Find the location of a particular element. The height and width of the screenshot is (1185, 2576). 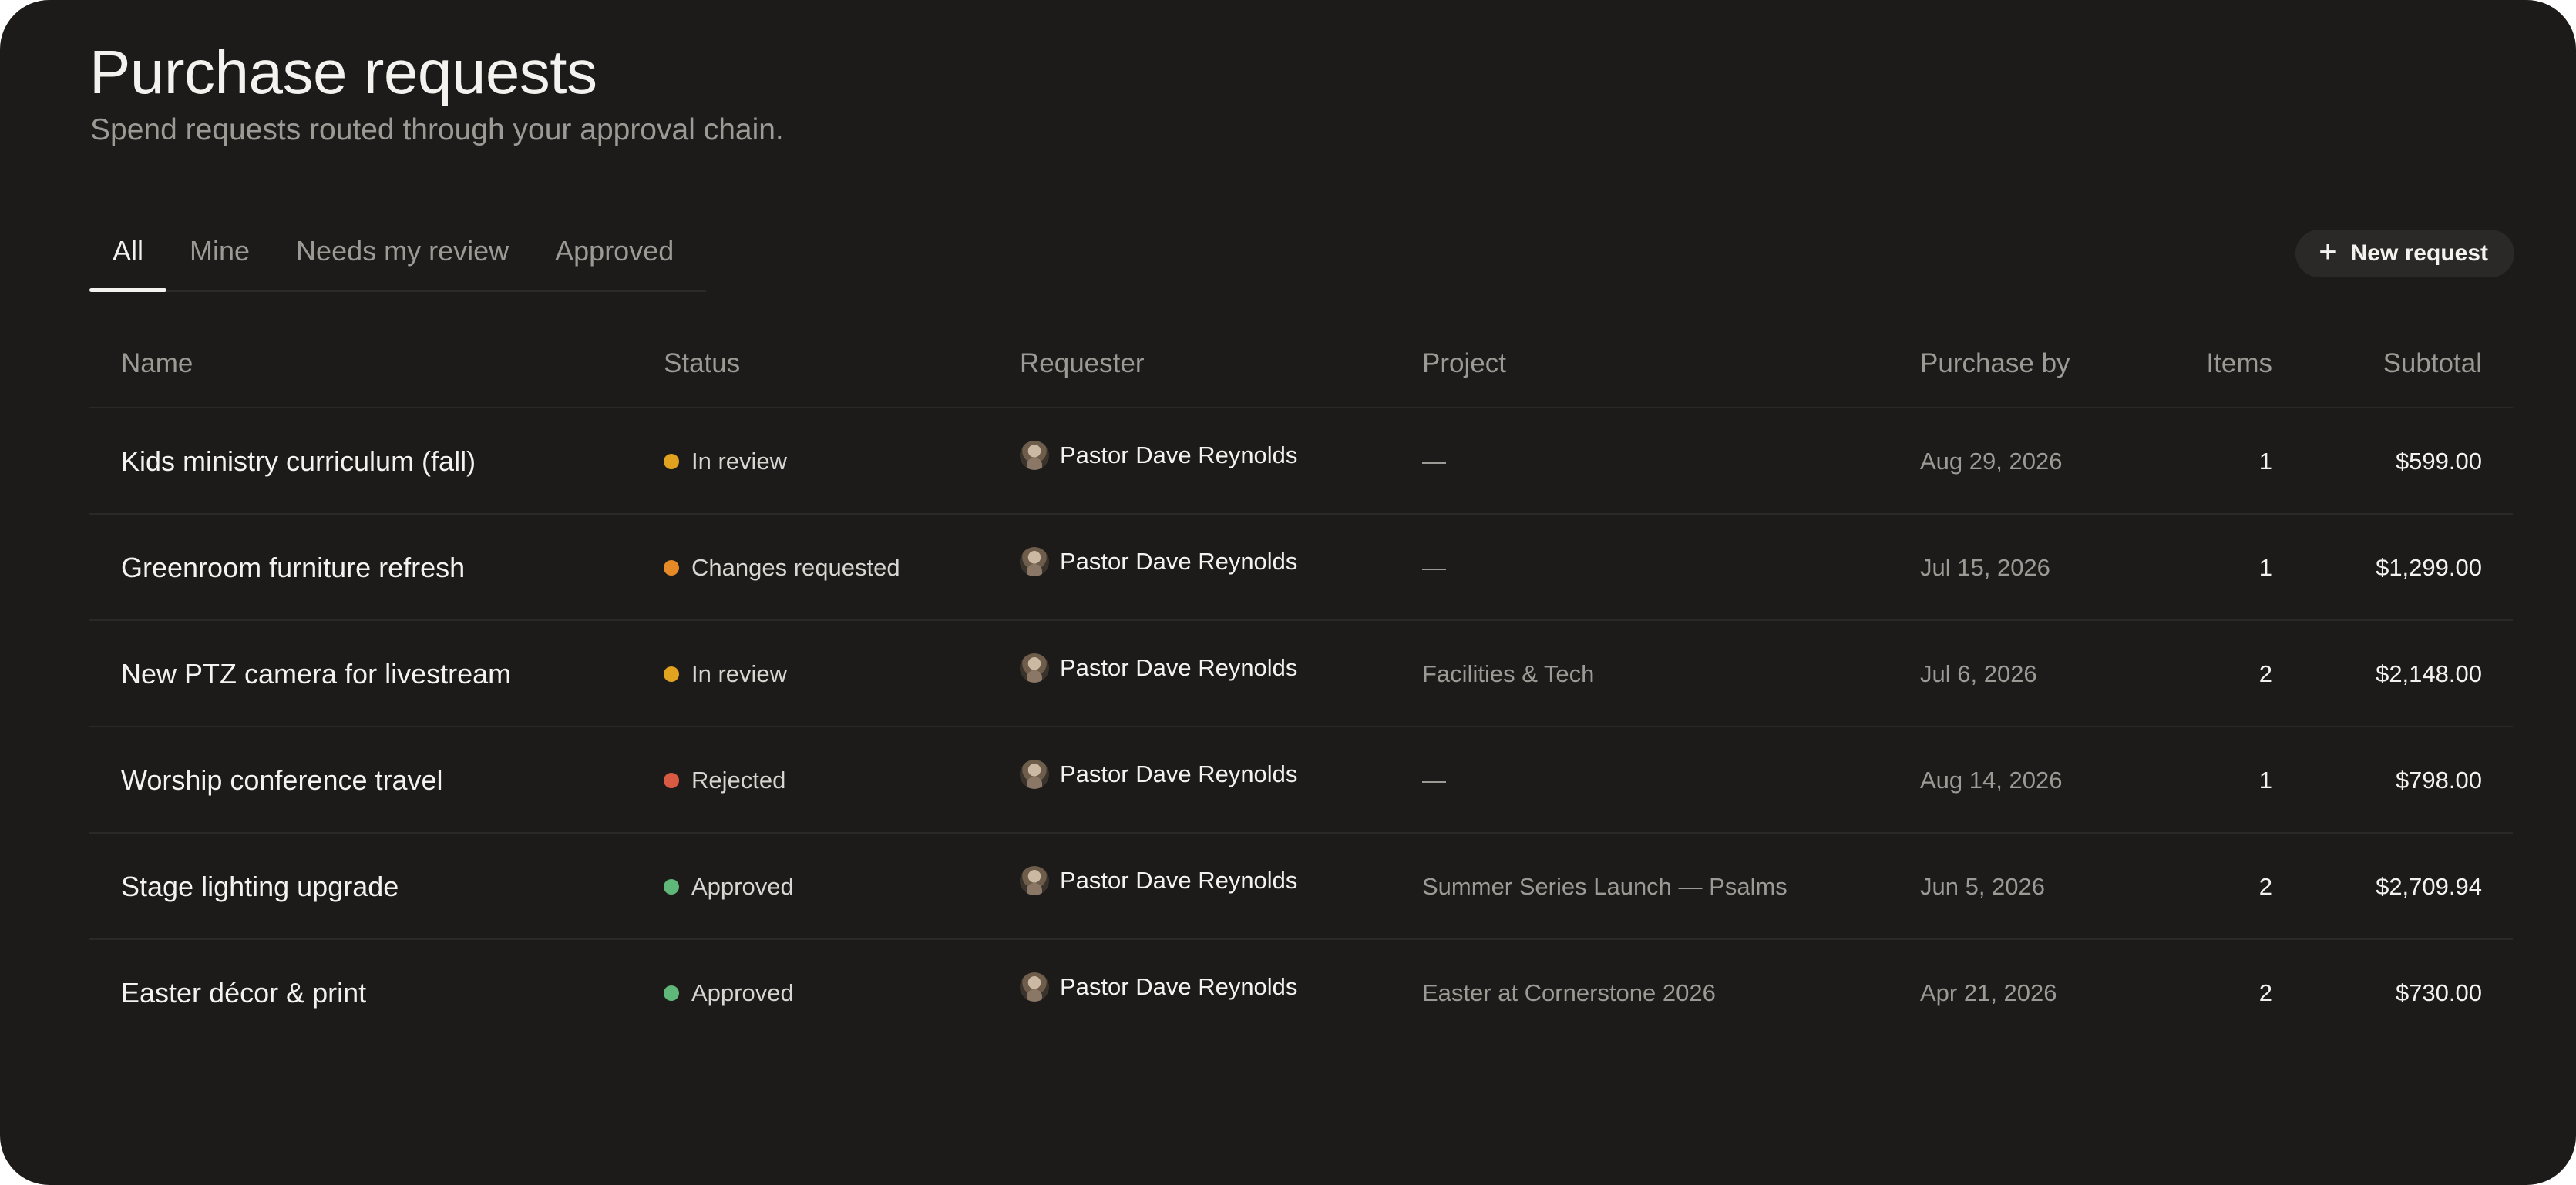

status-label: Rejected is located at coordinates (738, 780).